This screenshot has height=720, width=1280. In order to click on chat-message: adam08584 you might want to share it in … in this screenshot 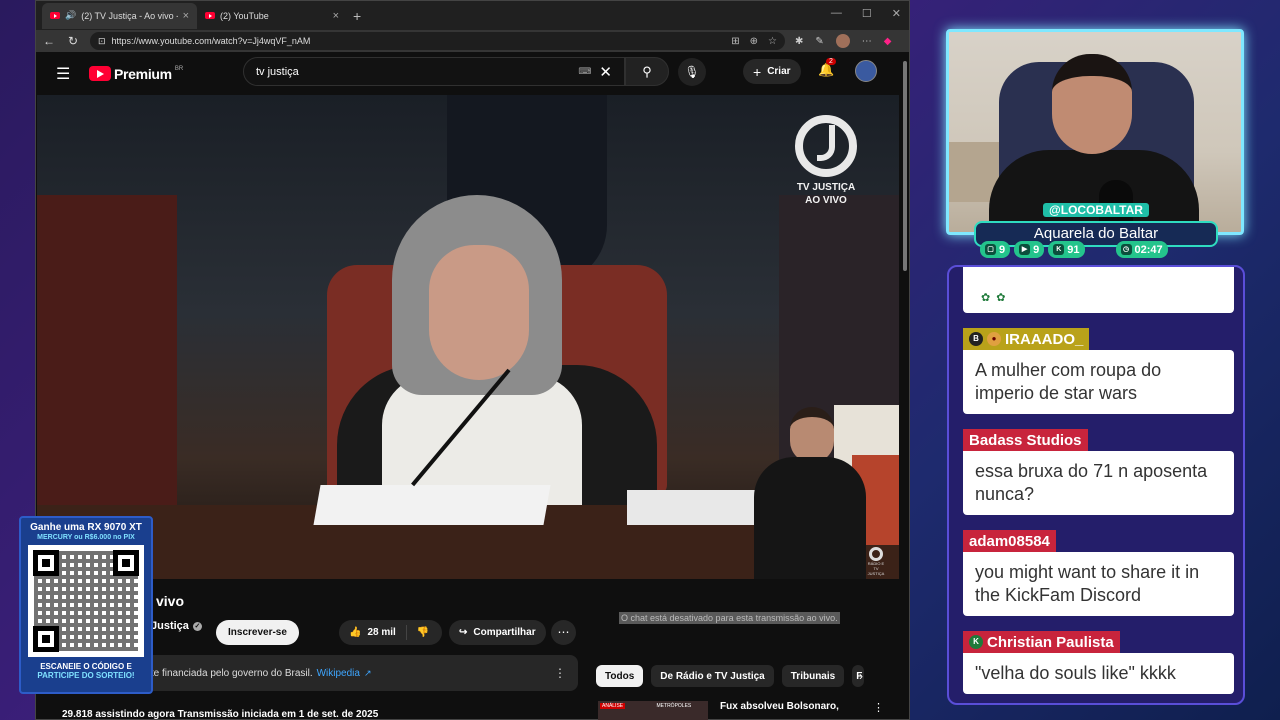, I will do `click(1098, 573)`.